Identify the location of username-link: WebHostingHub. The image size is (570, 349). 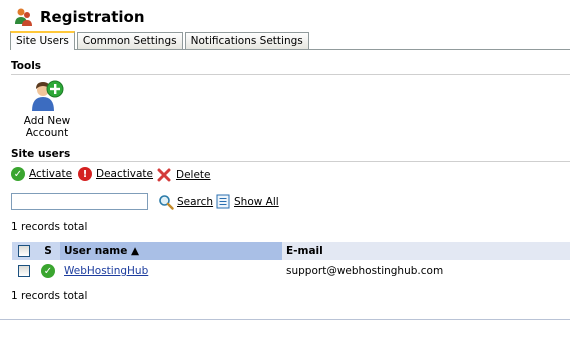
(106, 271).